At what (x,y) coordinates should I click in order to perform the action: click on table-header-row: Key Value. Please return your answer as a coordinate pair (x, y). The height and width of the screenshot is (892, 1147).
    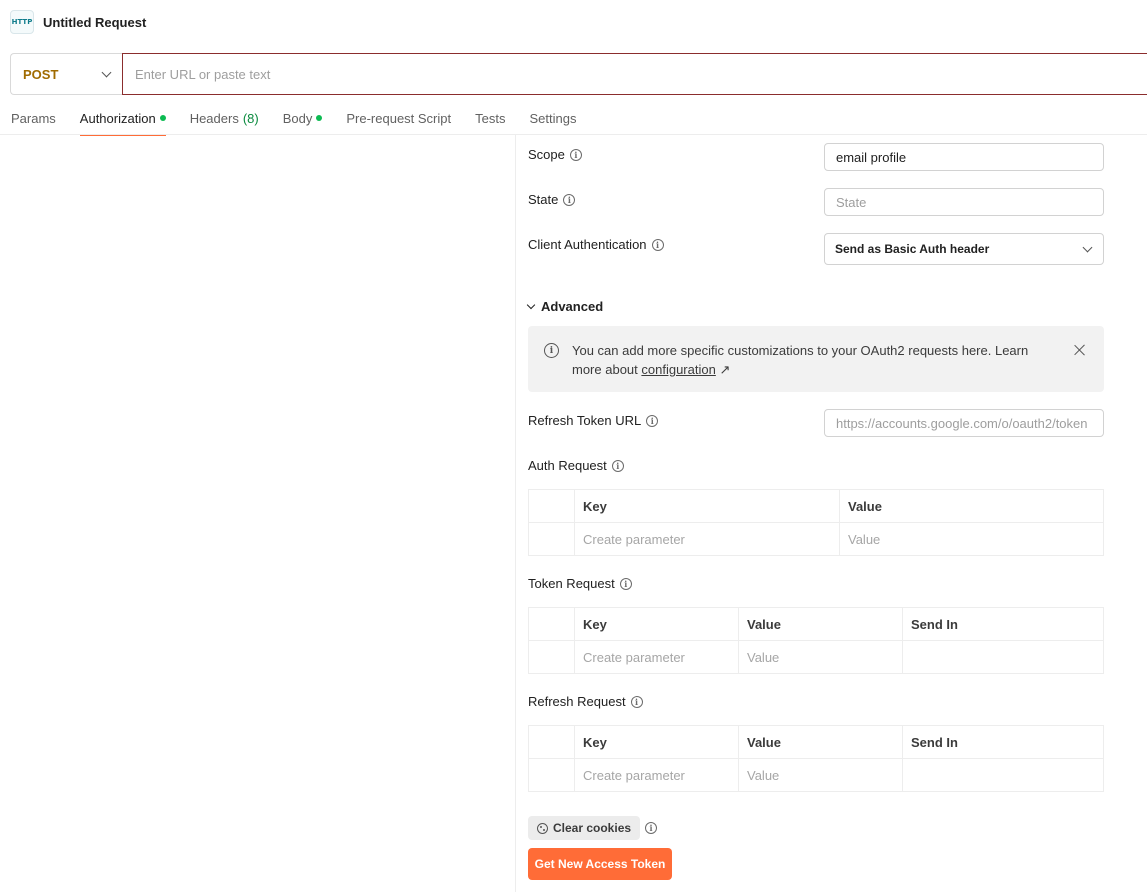
    Looking at the image, I should click on (816, 506).